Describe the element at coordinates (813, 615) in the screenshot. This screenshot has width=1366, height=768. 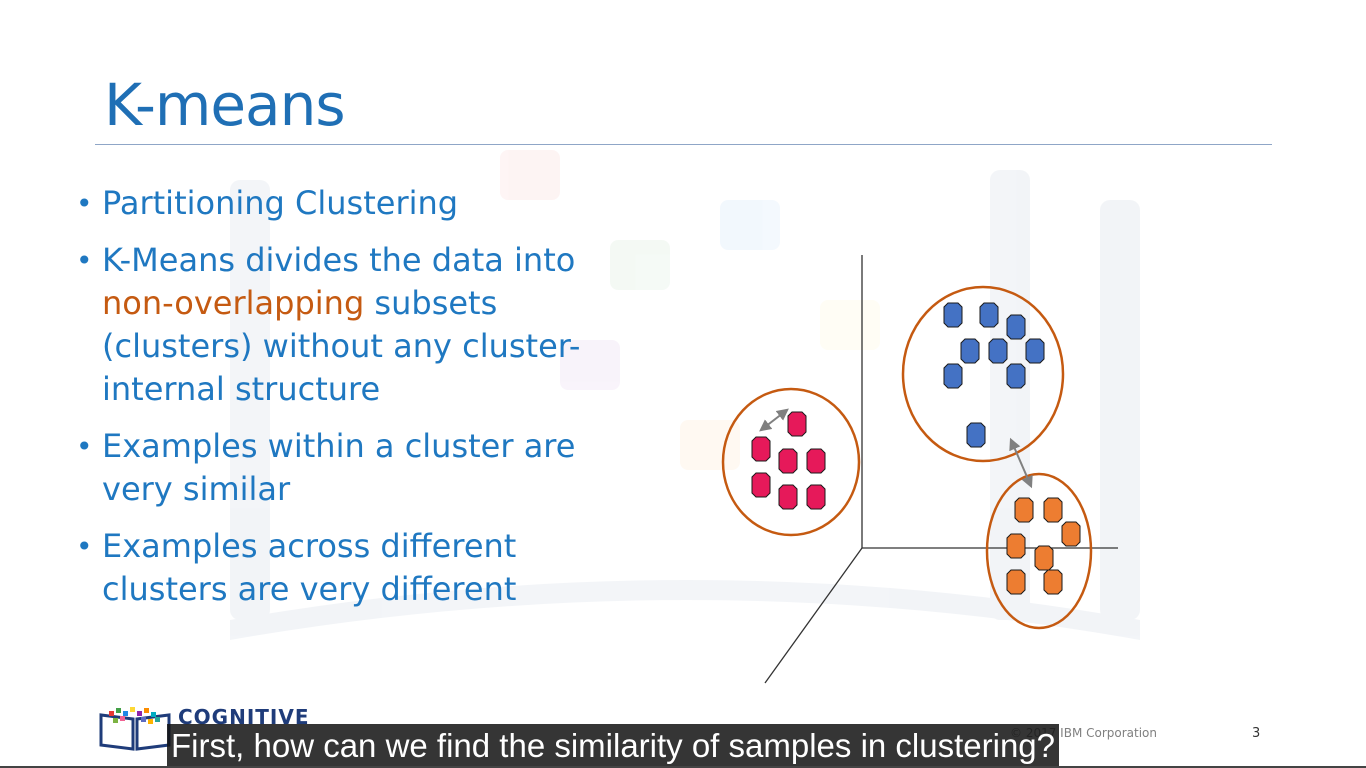
I see `z-axis` at that location.